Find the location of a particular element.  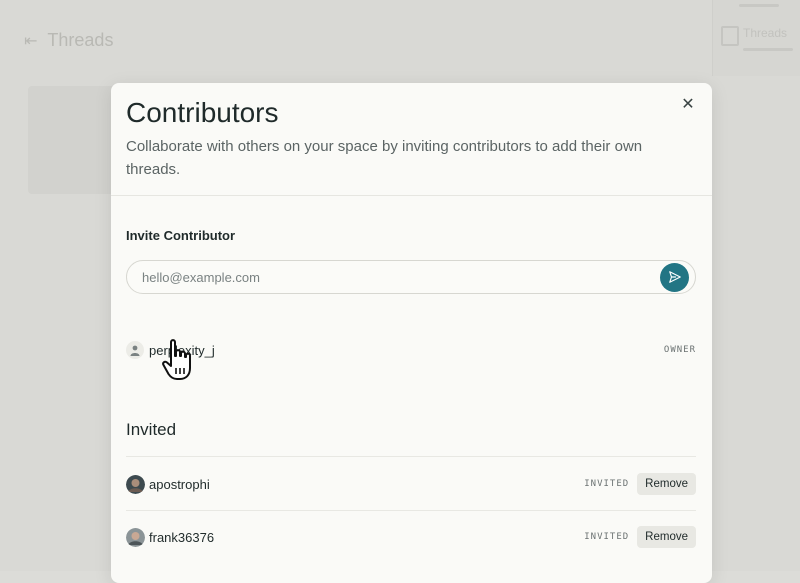

invited-name: apostrophi is located at coordinates (179, 484).